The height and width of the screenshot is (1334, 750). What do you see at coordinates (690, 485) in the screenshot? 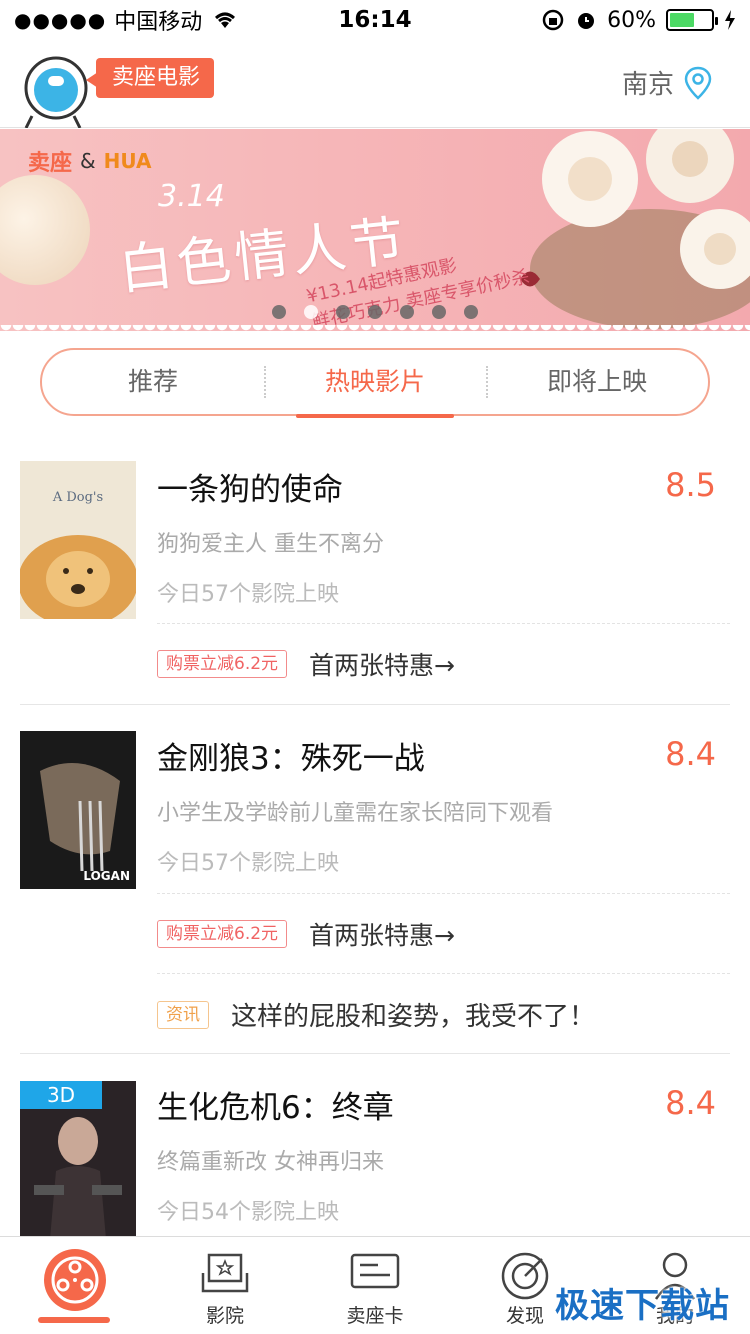
I see `film-score: 8.5` at bounding box center [690, 485].